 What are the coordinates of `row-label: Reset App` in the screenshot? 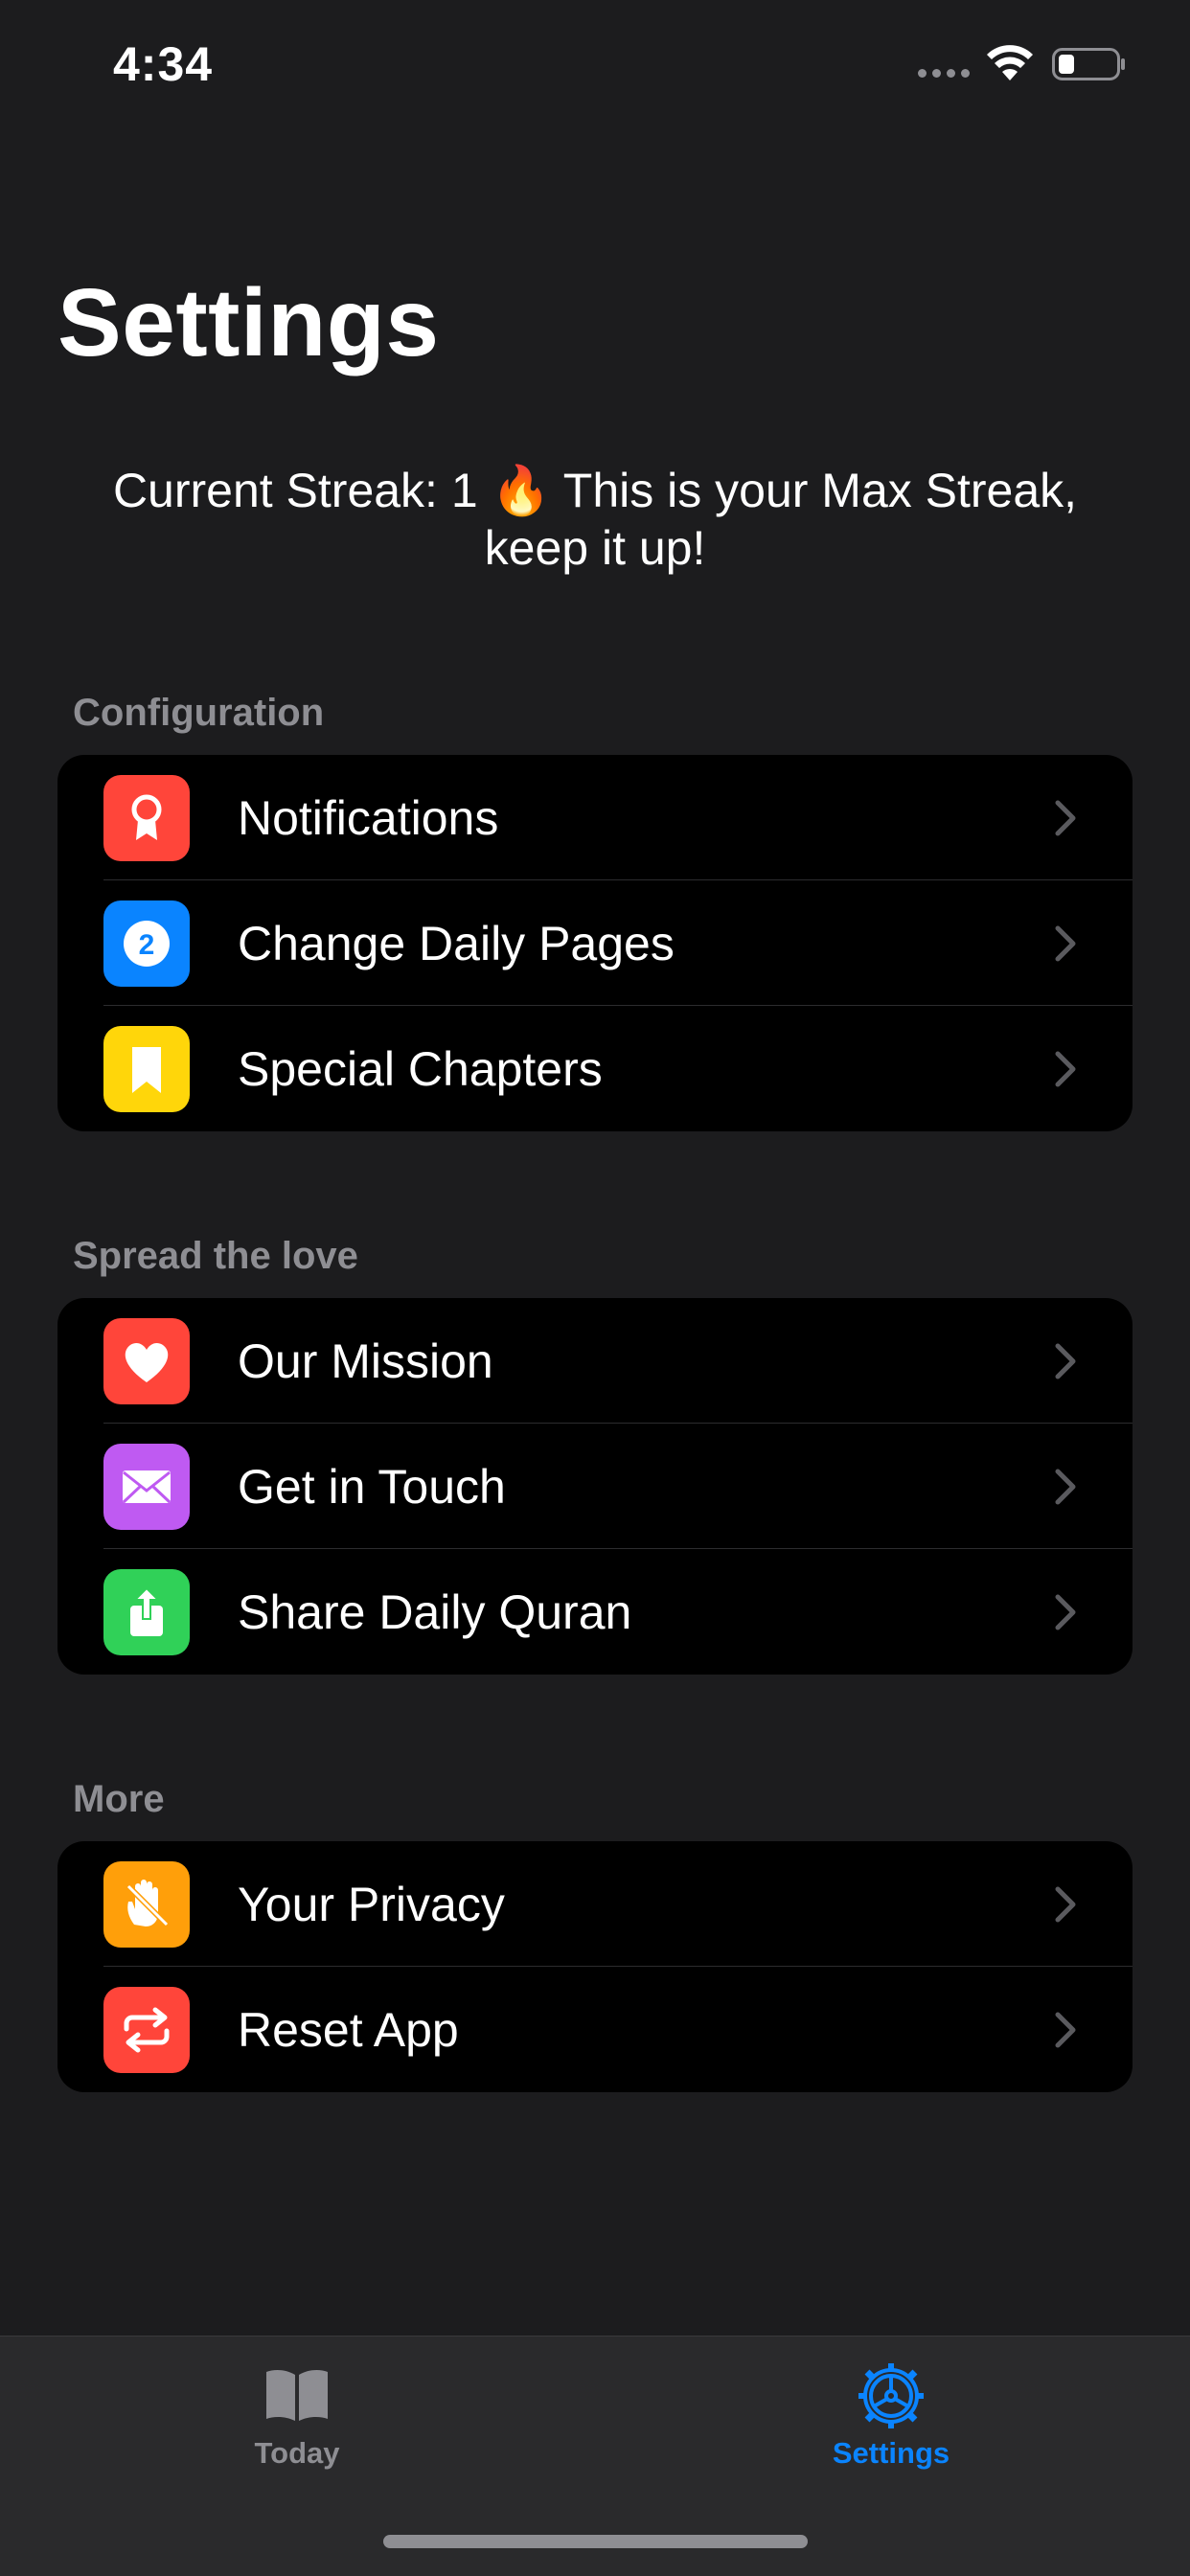 It's located at (349, 2029).